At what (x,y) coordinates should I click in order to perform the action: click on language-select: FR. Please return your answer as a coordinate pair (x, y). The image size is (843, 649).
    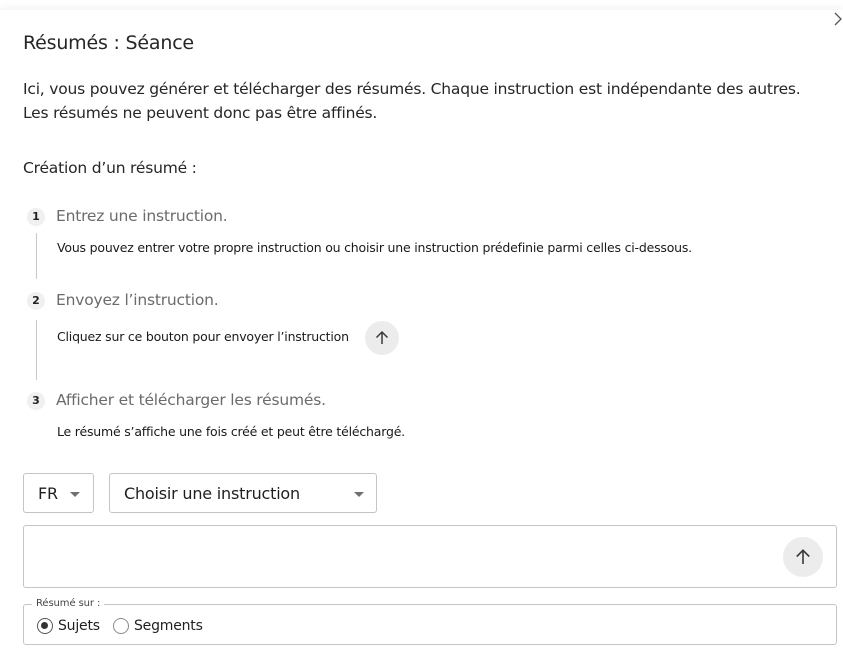
    Looking at the image, I should click on (58, 493).